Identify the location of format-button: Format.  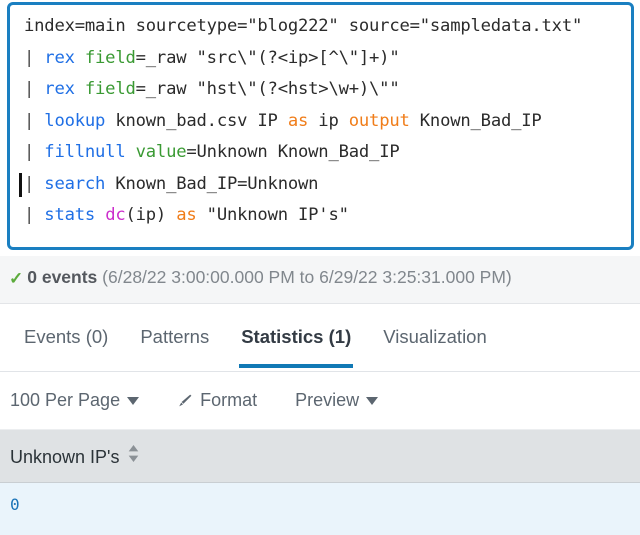
(217, 400).